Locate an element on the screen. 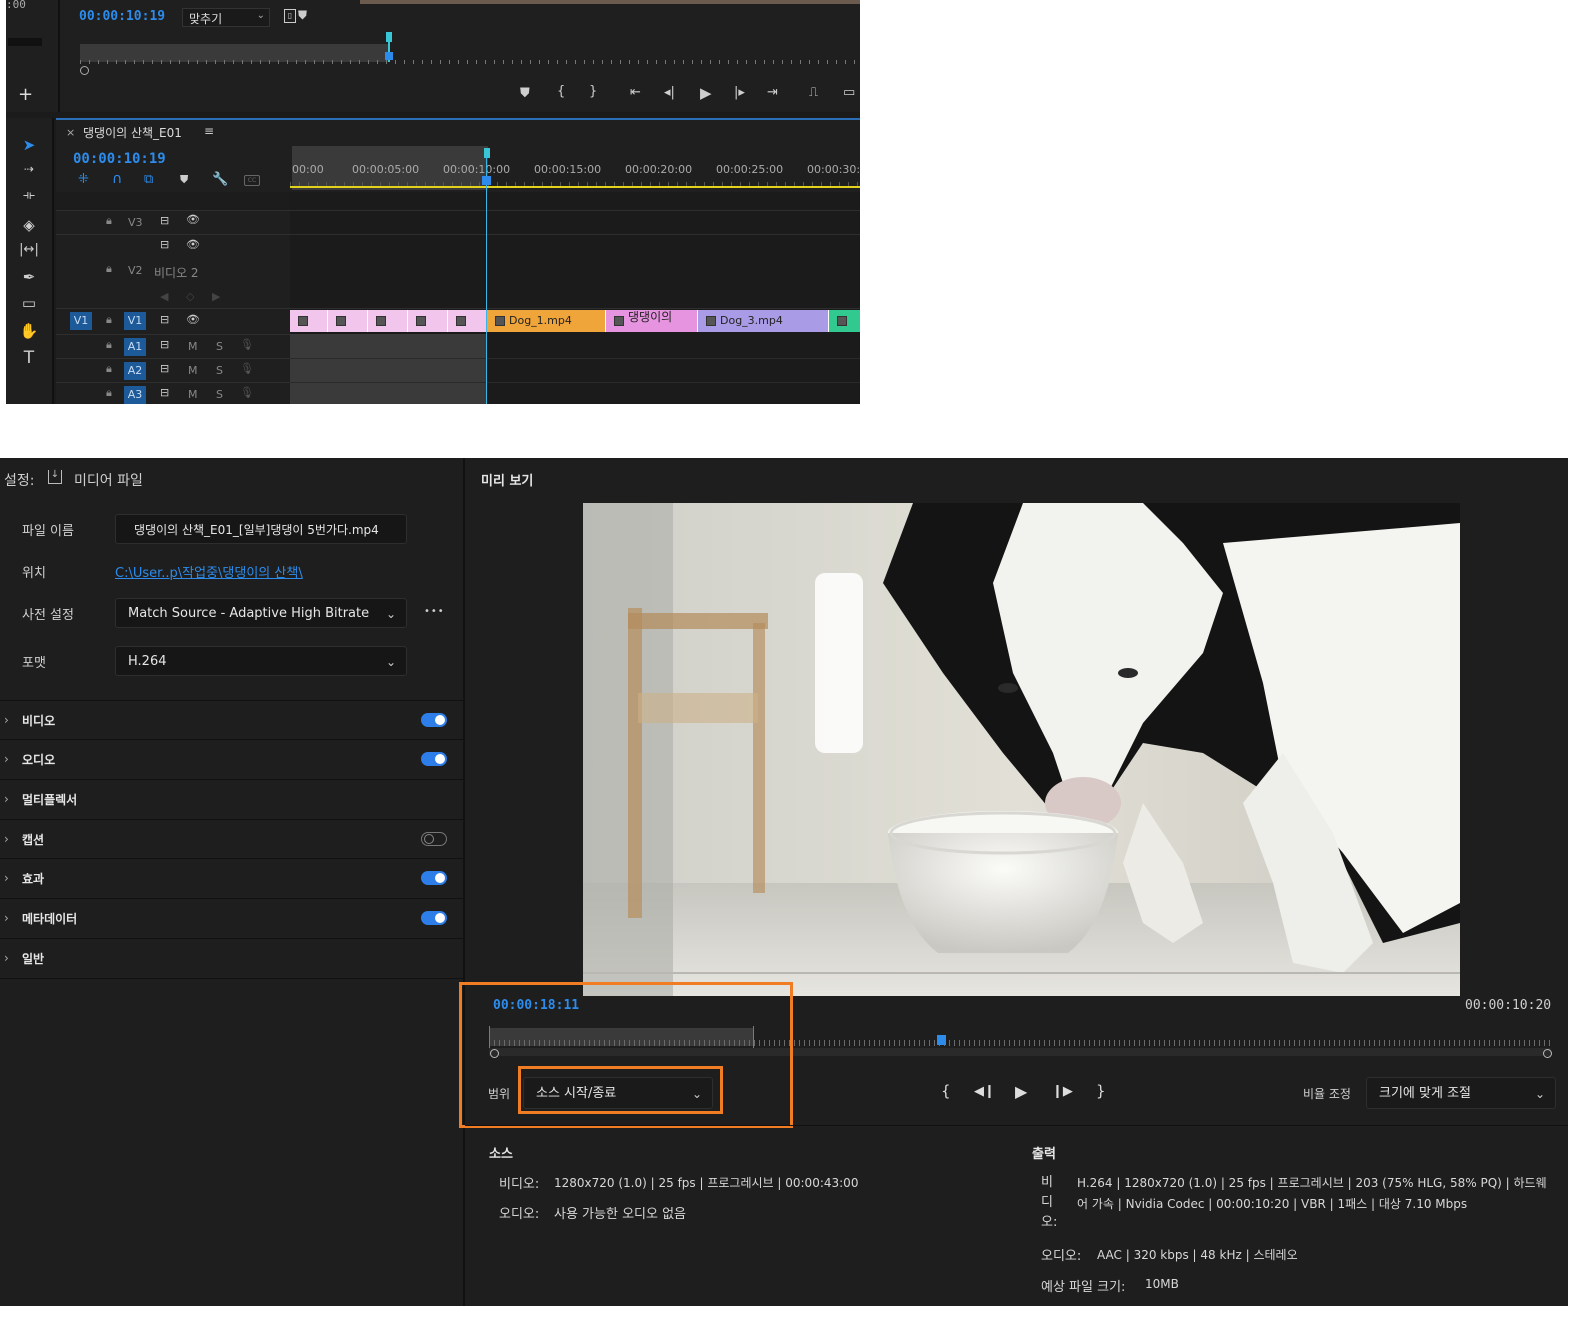 The height and width of the screenshot is (1332, 1586). program-playhead-handle is located at coordinates (389, 56).